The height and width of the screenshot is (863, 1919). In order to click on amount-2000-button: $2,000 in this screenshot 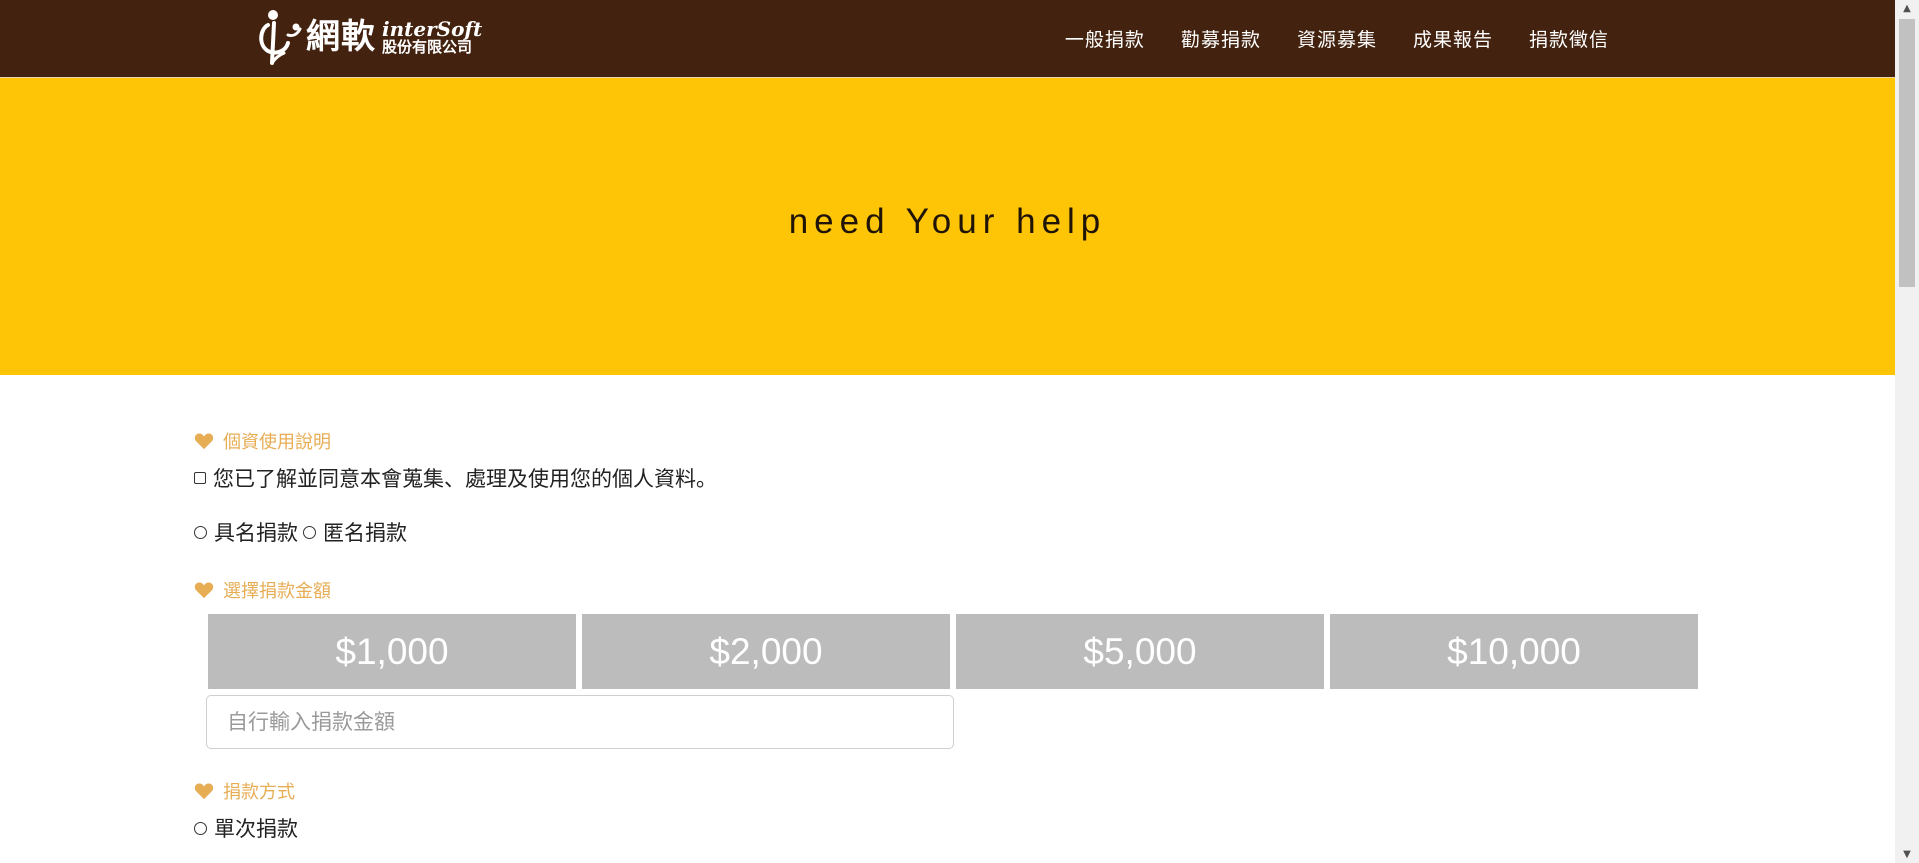, I will do `click(766, 651)`.